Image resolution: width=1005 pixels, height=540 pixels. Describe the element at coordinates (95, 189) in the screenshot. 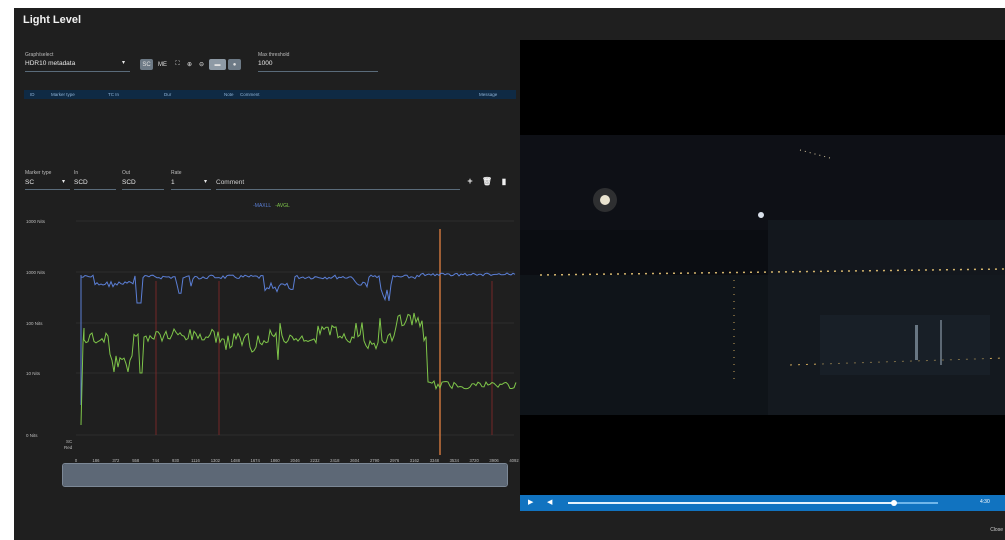

I see `in-underline` at that location.